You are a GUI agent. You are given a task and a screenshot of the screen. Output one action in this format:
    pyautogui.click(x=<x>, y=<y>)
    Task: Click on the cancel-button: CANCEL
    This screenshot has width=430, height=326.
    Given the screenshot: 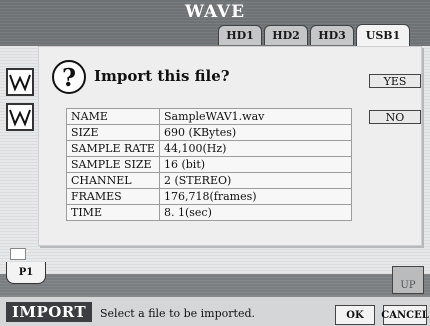 What is the action you would take?
    pyautogui.click(x=405, y=315)
    